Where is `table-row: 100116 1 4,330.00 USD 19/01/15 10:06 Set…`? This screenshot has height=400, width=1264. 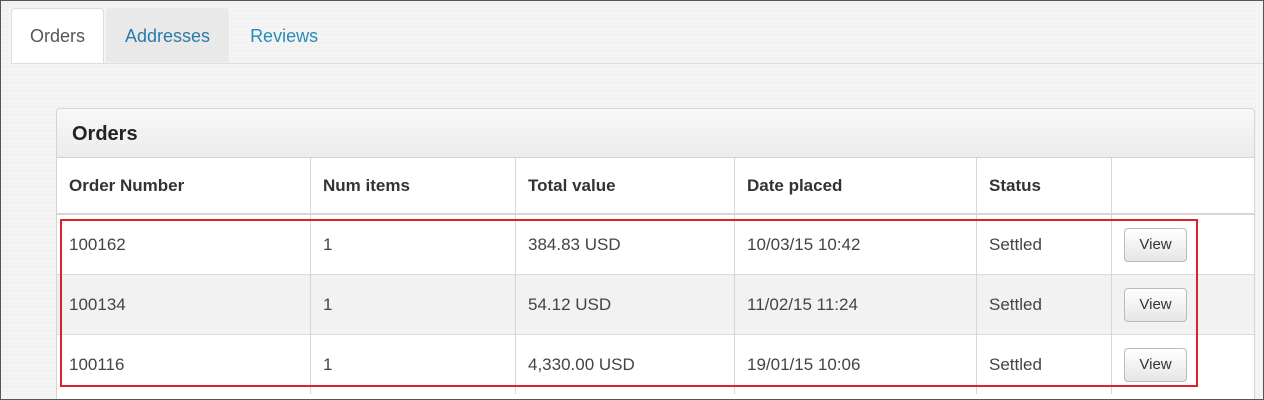
table-row: 100116 1 4,330.00 USD 19/01/15 10:06 Set… is located at coordinates (655, 364).